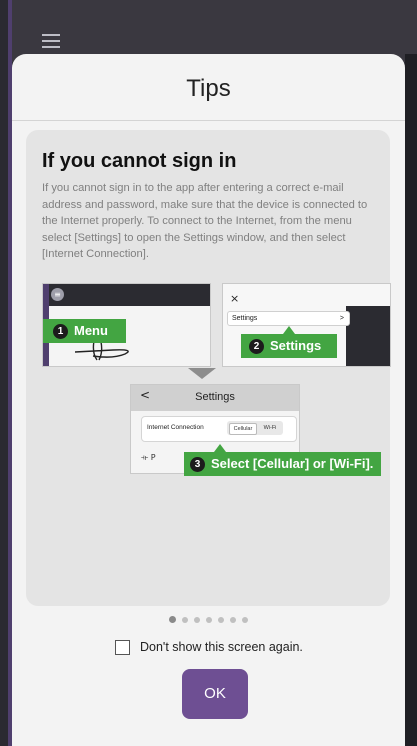 The width and height of the screenshot is (417, 746). What do you see at coordinates (208, 120) in the screenshot?
I see `title-divider` at bounding box center [208, 120].